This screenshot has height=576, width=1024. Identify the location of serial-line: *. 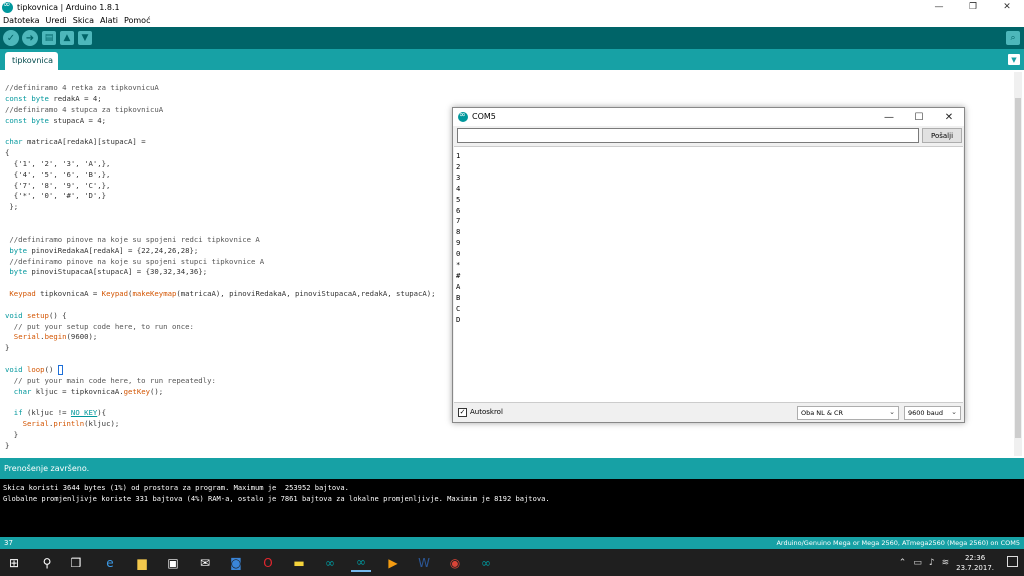
(458, 265).